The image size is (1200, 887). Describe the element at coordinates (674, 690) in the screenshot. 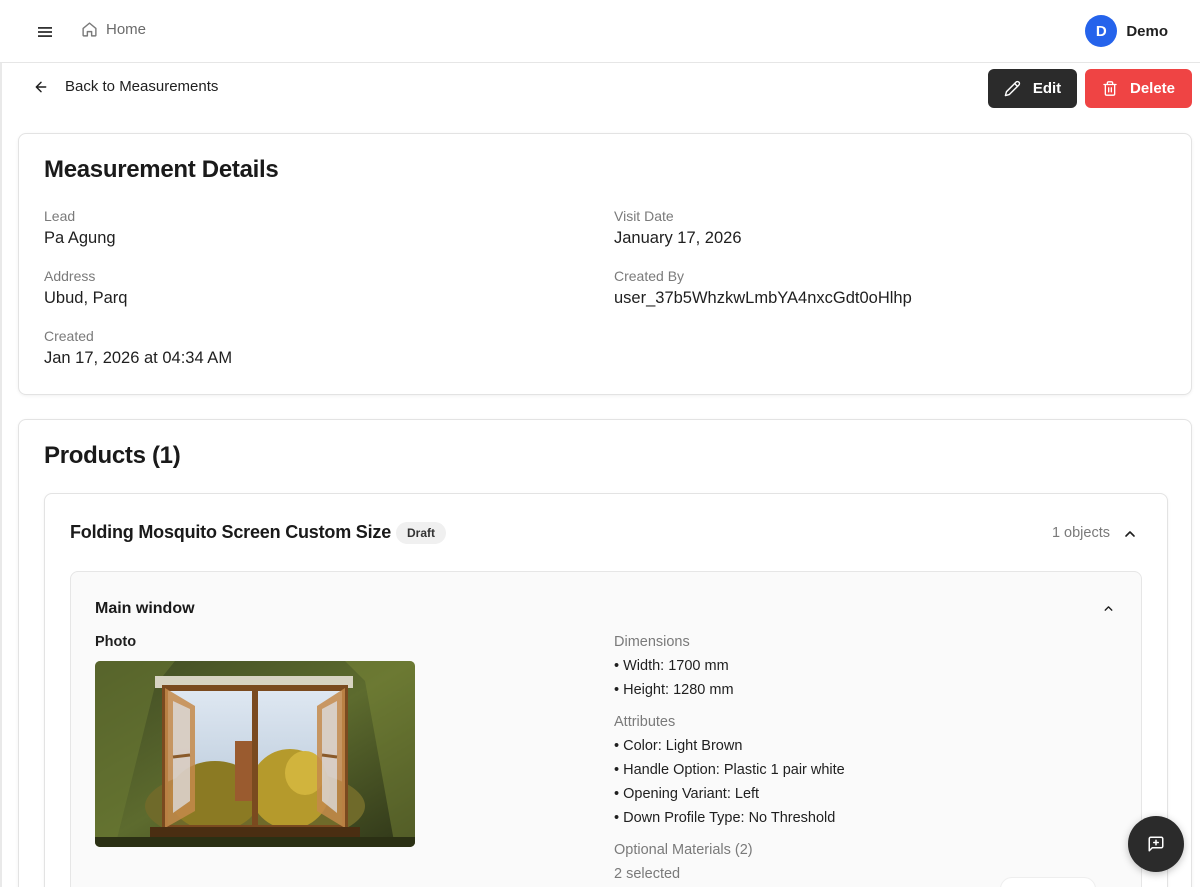

I see `dimension-height: • Height: 1280 mm` at that location.